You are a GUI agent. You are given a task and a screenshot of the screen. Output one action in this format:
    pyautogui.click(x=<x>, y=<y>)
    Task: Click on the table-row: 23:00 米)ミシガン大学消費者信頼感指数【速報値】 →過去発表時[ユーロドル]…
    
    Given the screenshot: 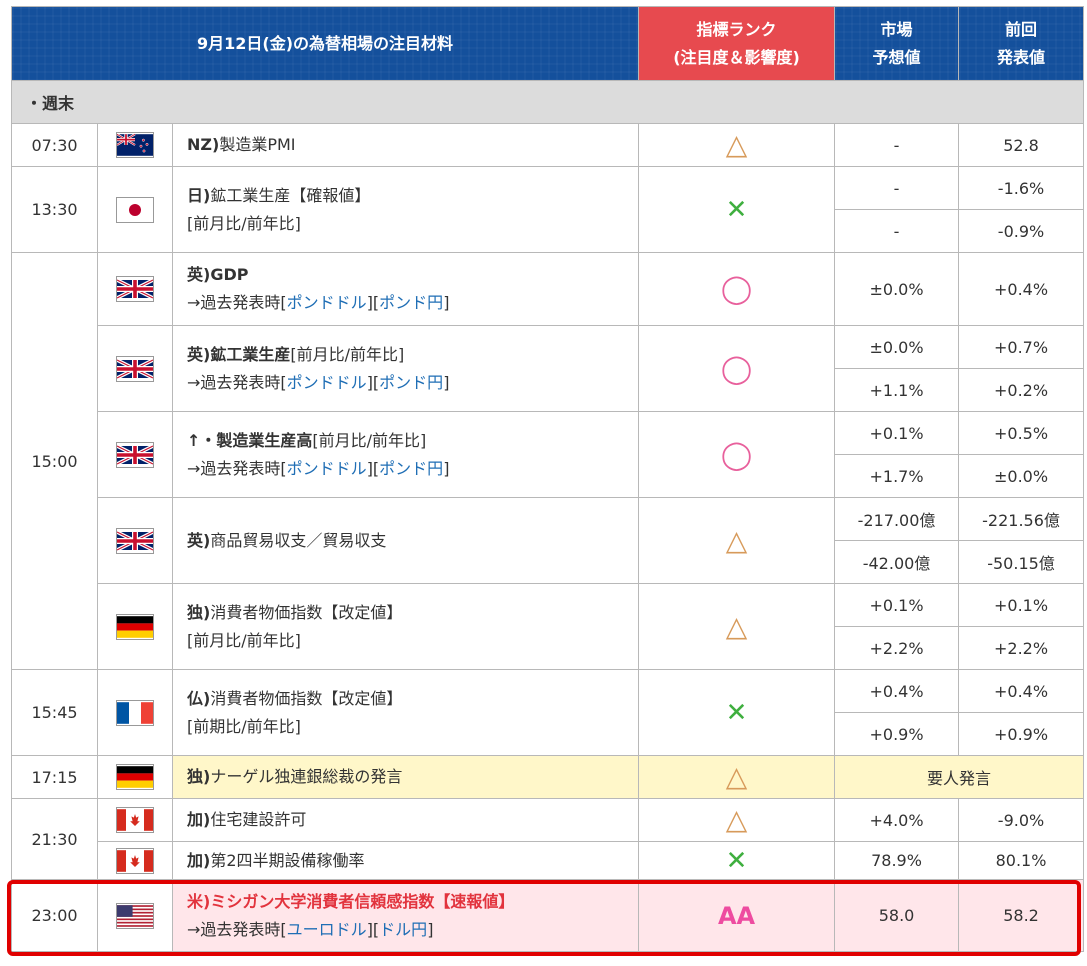 What is the action you would take?
    pyautogui.click(x=548, y=915)
    